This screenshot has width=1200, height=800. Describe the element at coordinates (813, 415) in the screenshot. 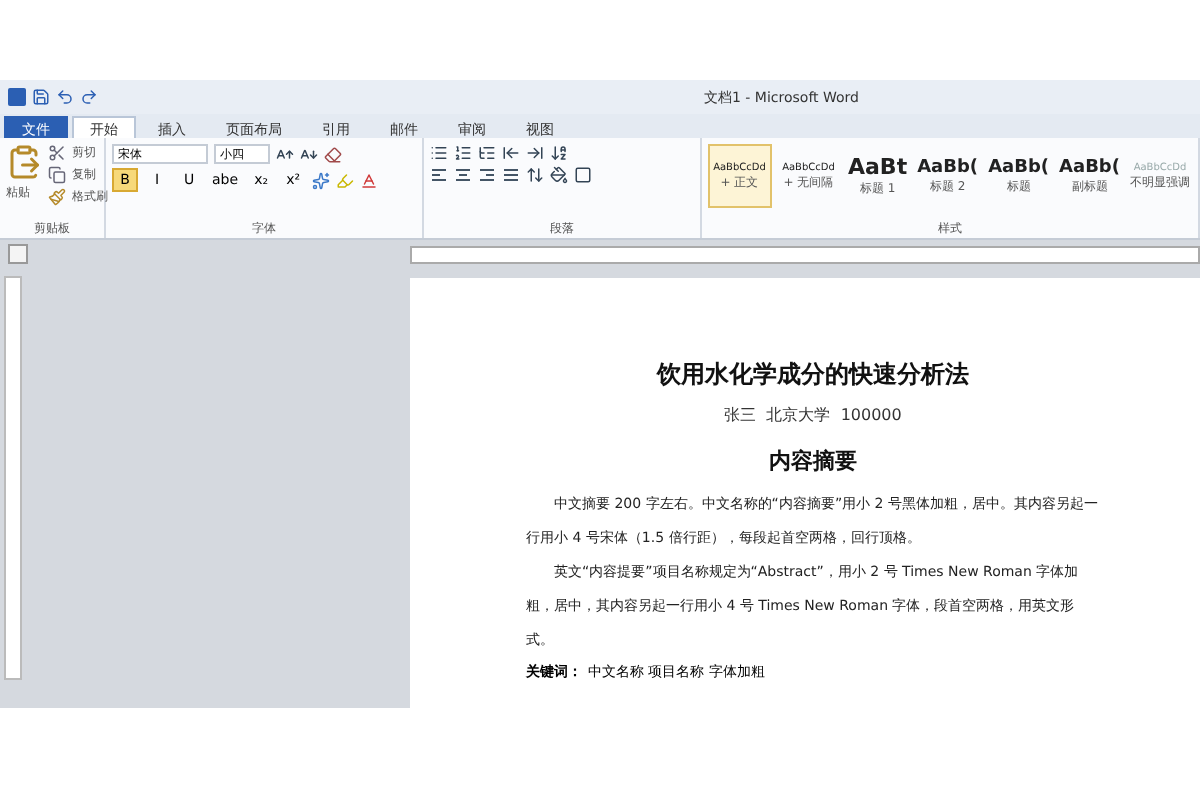

I see `author-line: 张三 北京大学 100000` at that location.